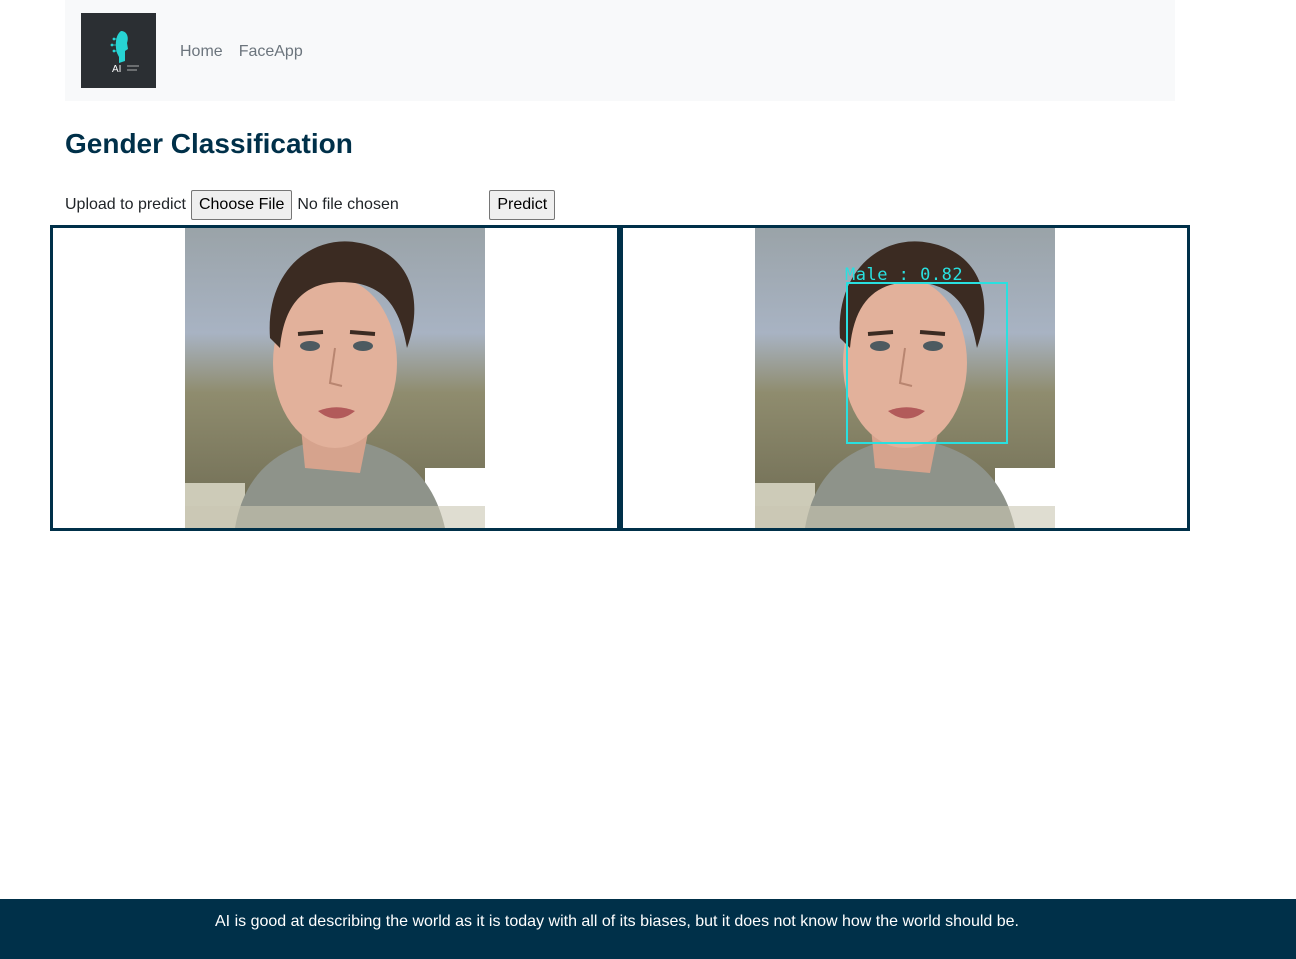  I want to click on upload-label: Upload to predict, so click(125, 204).